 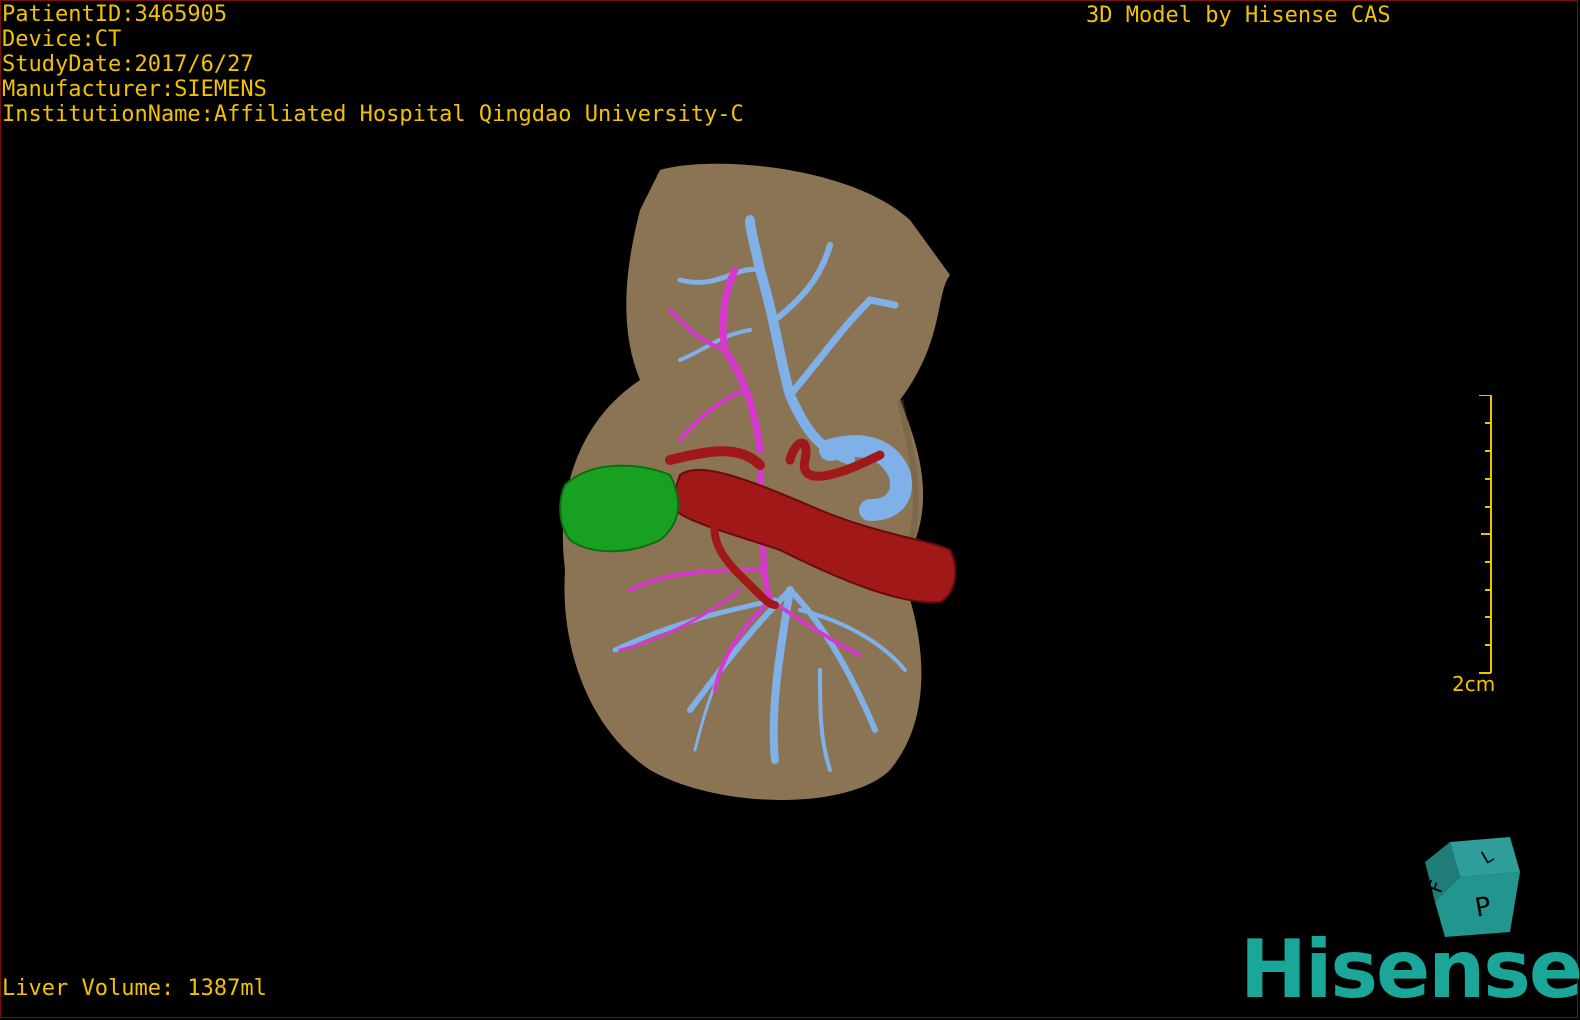 I want to click on model-credit-text: 3D Model by Hisense CAS, so click(x=1238, y=15).